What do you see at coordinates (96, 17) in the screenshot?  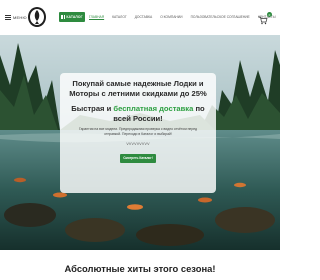 I see `nav-item-home: ГЛАВНАЯ` at bounding box center [96, 17].